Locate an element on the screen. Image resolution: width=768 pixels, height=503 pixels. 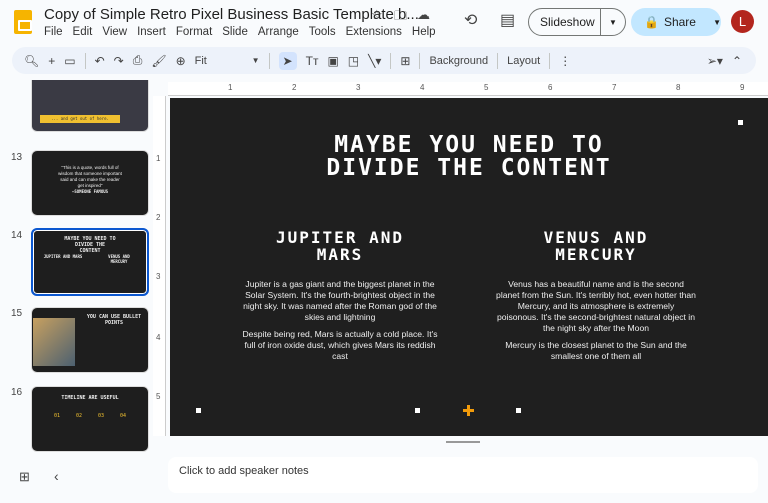
vertical-ruler: 1 2 3 4 5 is located at coordinates (159, 266).